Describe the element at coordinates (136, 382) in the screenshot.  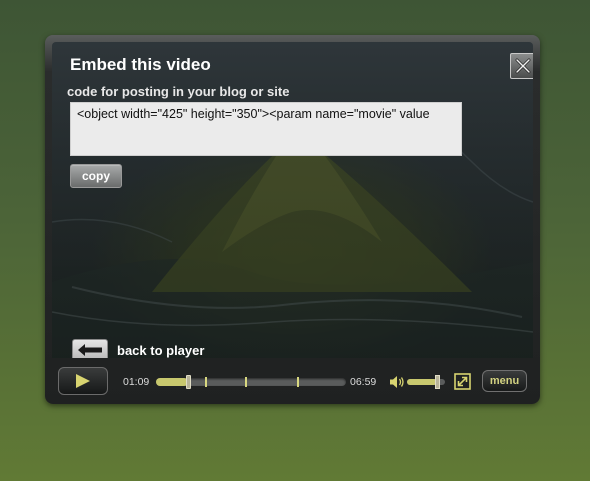
I see `current-time: 01:09` at that location.